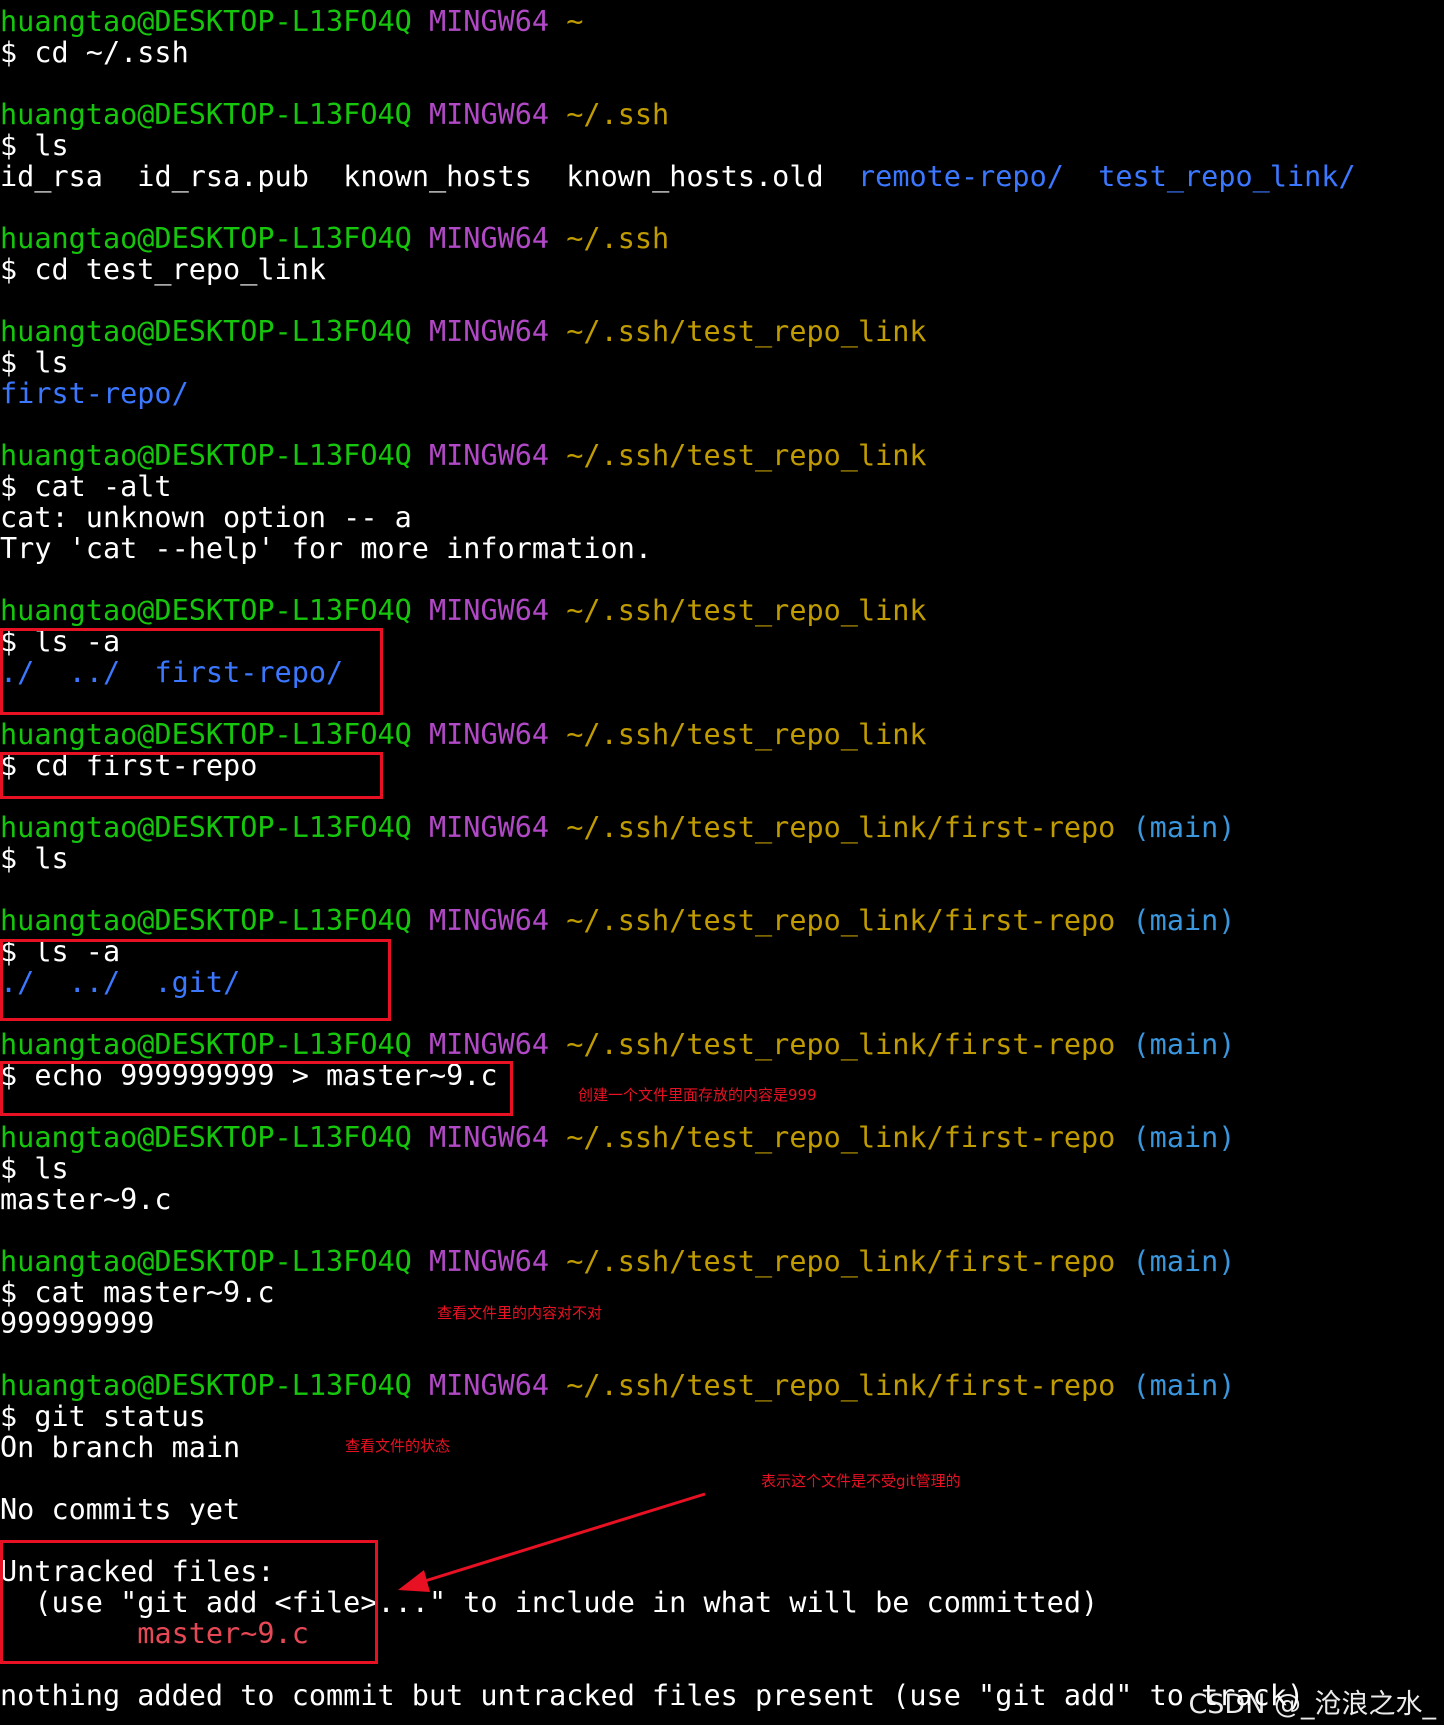  What do you see at coordinates (697, 1095) in the screenshot?
I see `annotation-echo: 创建一个文件里面存放的内容是999` at bounding box center [697, 1095].